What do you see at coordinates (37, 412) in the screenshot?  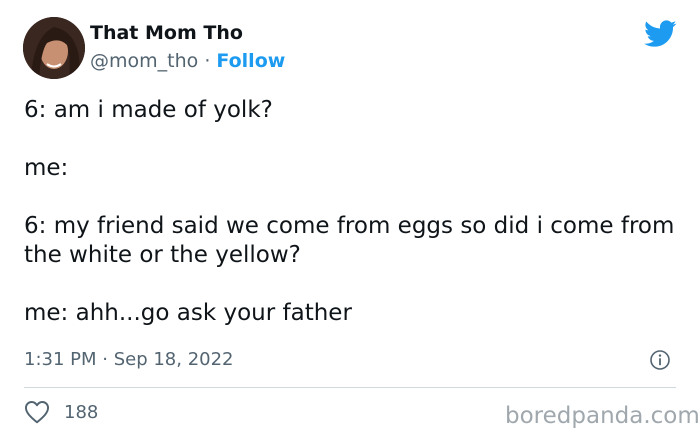 I see `heart-icon` at bounding box center [37, 412].